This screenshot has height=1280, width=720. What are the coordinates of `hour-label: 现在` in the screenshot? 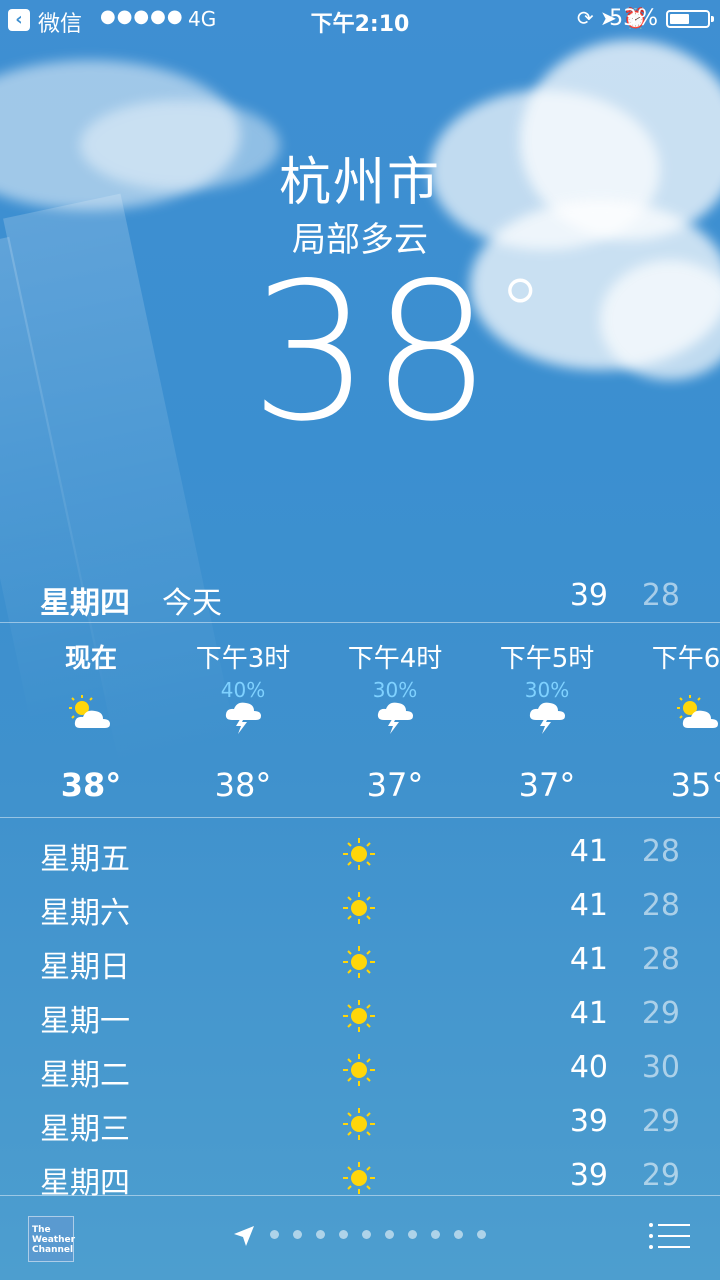 It's located at (90, 659).